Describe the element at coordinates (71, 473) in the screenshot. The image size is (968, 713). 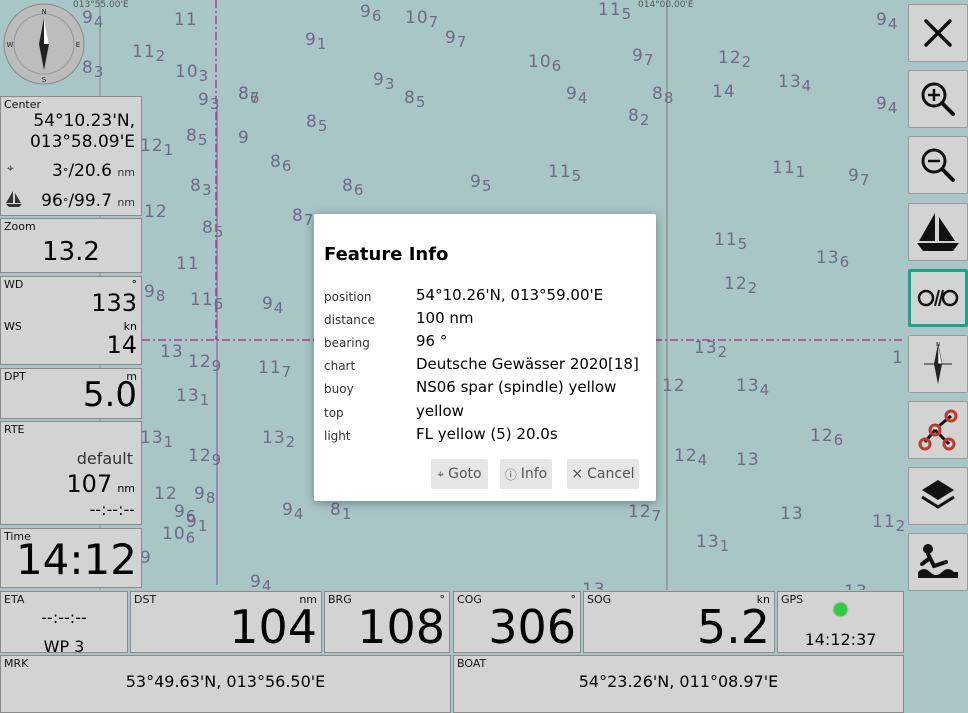
I see `route-widget: RTE default 107 nm --:--:--` at that location.